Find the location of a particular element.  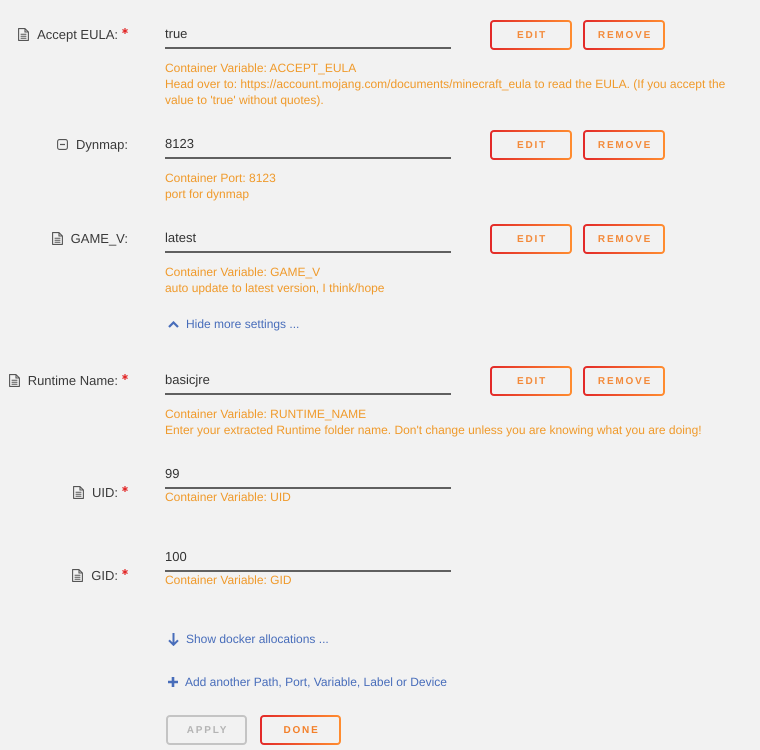

input-field: true is located at coordinates (308, 34).